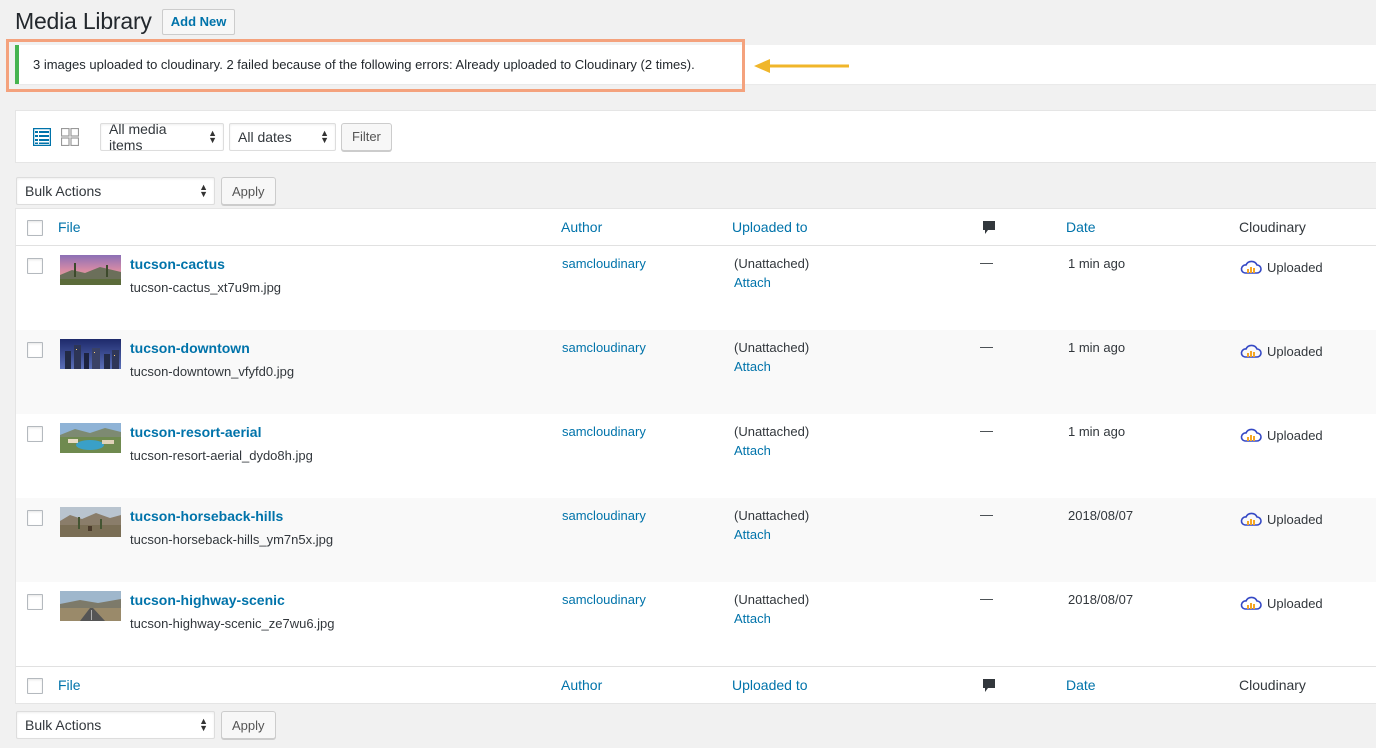 Image resolution: width=1376 pixels, height=748 pixels. What do you see at coordinates (70, 137) in the screenshot?
I see `grid-view-icon` at bounding box center [70, 137].